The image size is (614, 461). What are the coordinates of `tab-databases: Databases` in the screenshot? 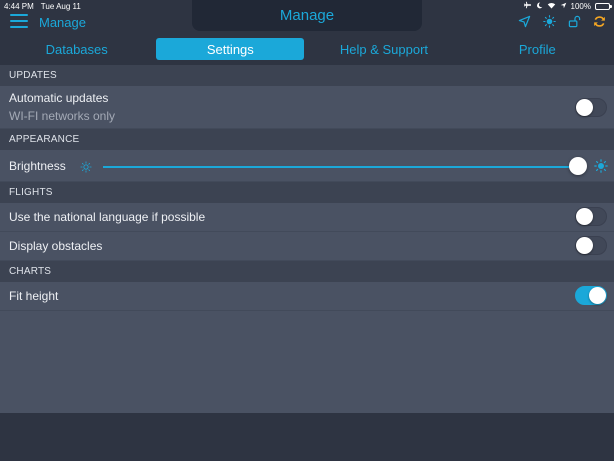 It's located at (76, 49).